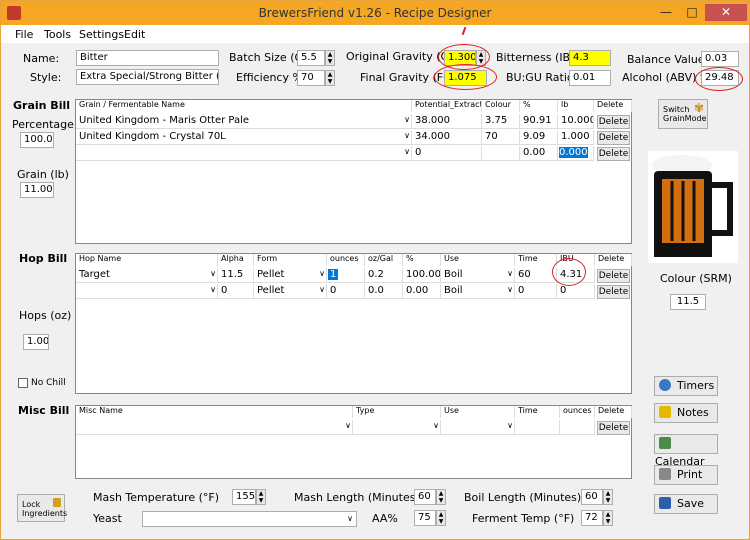 The image size is (750, 540). What do you see at coordinates (576, 121) in the screenshot?
I see `grain-row-lb: 10.000` at bounding box center [576, 121].